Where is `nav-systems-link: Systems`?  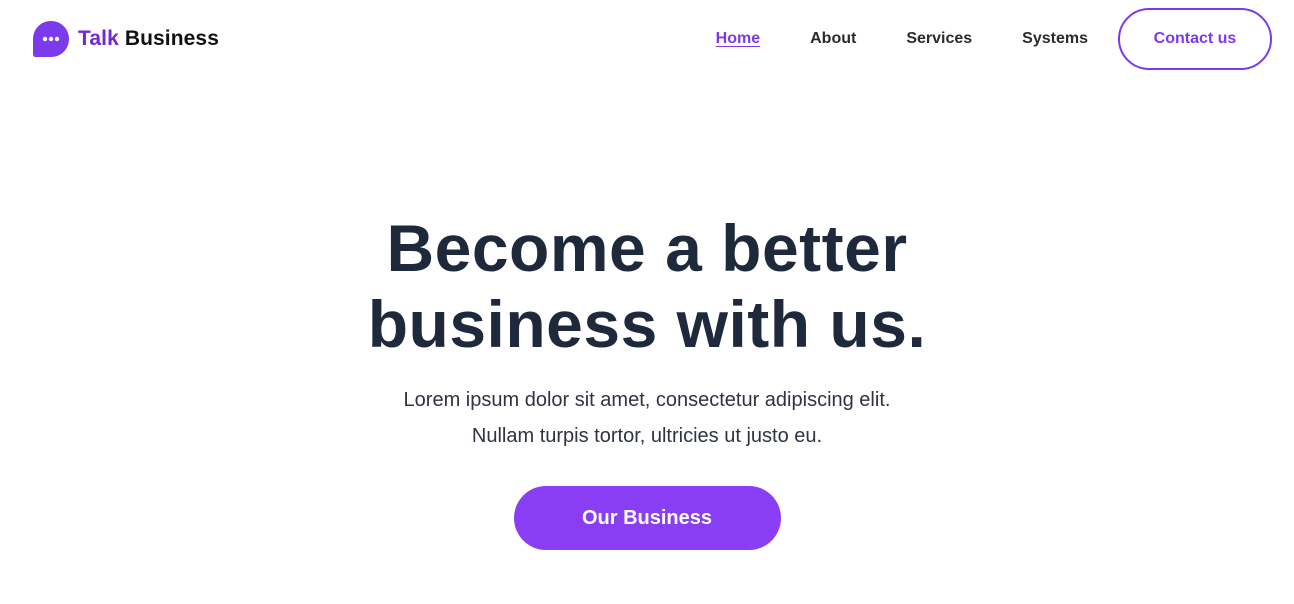 nav-systems-link: Systems is located at coordinates (1055, 39).